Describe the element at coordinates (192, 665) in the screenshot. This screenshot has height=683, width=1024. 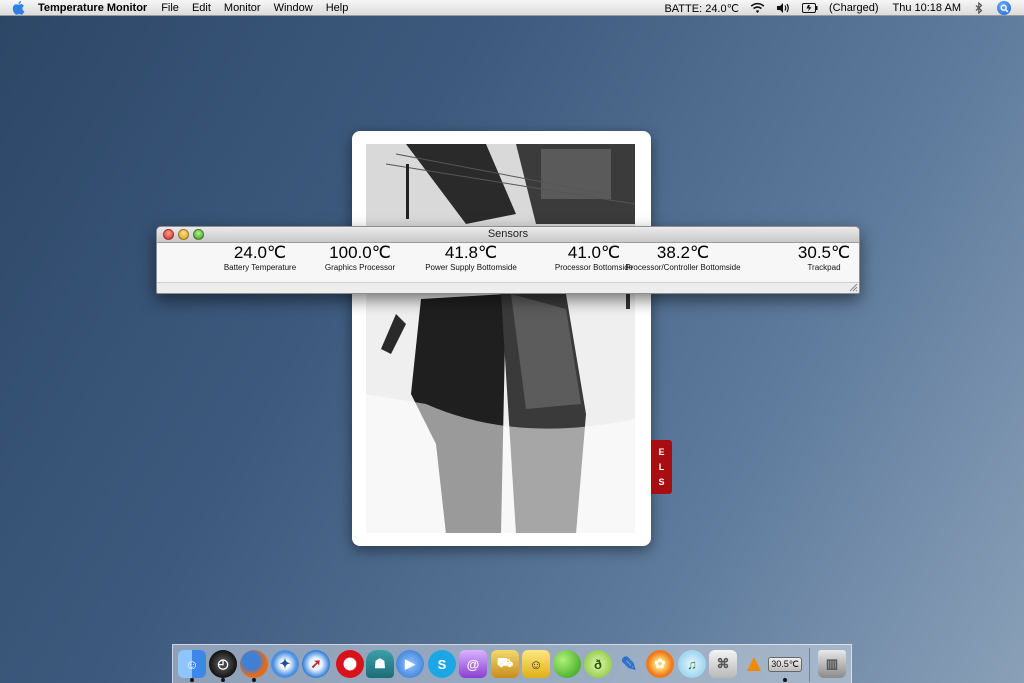
I see `finder-icon: ☺` at that location.